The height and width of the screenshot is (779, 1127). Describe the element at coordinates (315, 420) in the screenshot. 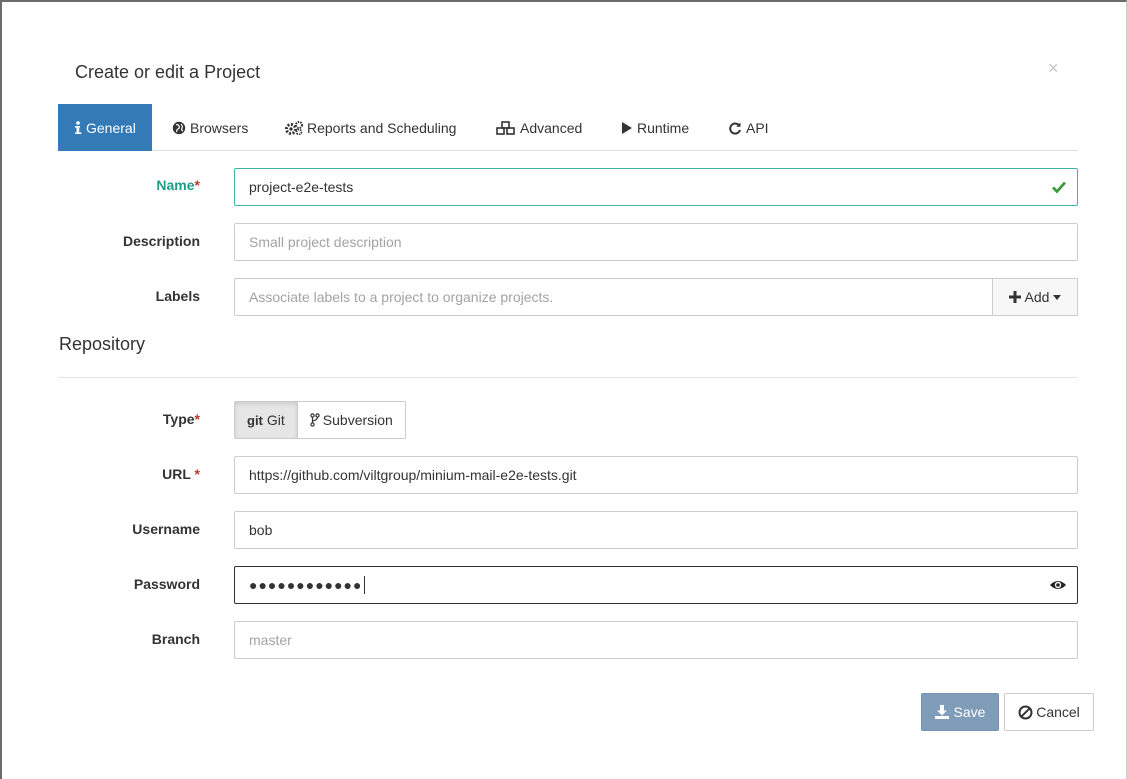

I see `code-fork-icon` at that location.